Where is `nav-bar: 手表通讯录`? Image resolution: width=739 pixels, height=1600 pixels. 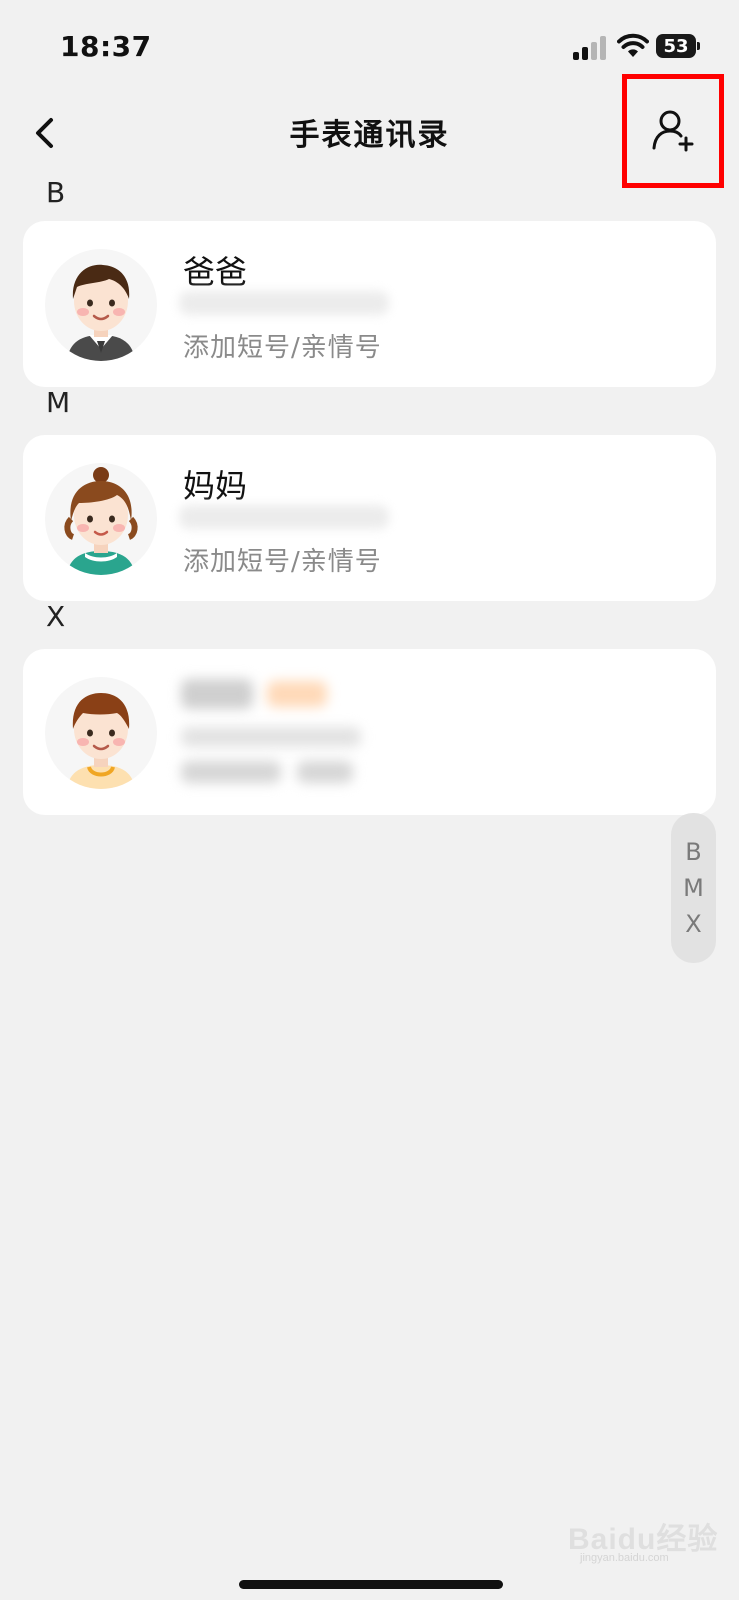 nav-bar: 手表通讯录 is located at coordinates (369, 132).